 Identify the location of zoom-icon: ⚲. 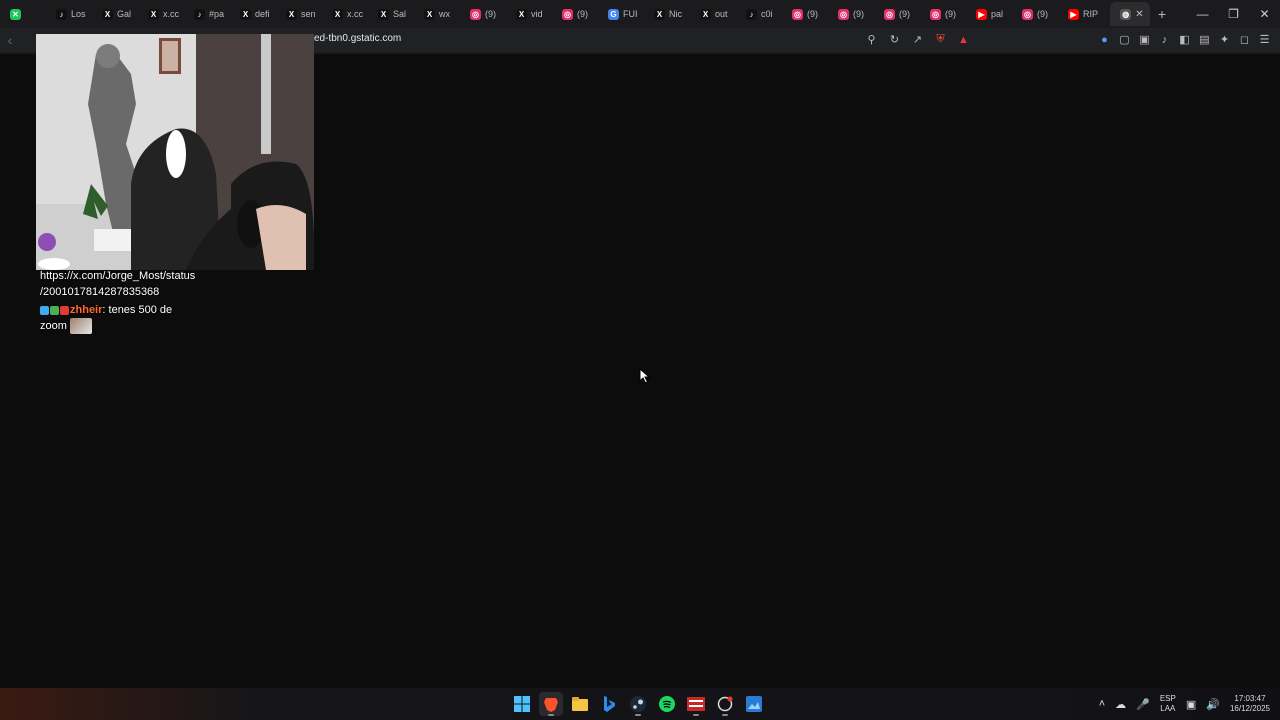
(871, 39).